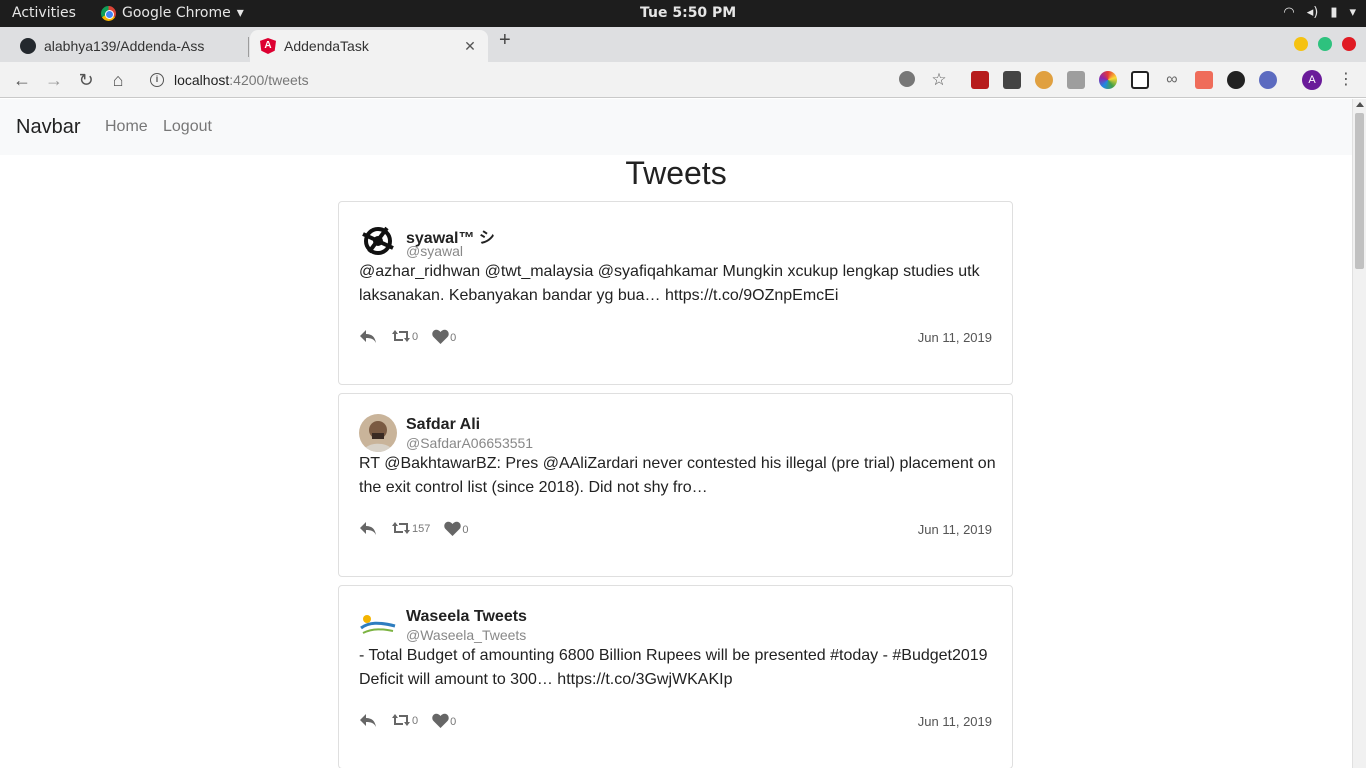 The height and width of the screenshot is (768, 1366). What do you see at coordinates (1349, 44) in the screenshot?
I see `close-window-button` at bounding box center [1349, 44].